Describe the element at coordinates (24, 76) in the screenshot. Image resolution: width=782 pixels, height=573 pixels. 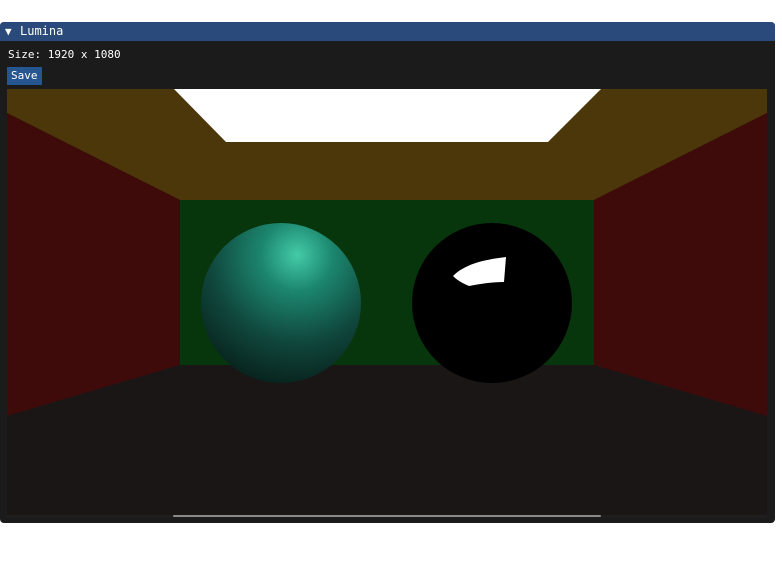
I see `save-button: Save` at that location.